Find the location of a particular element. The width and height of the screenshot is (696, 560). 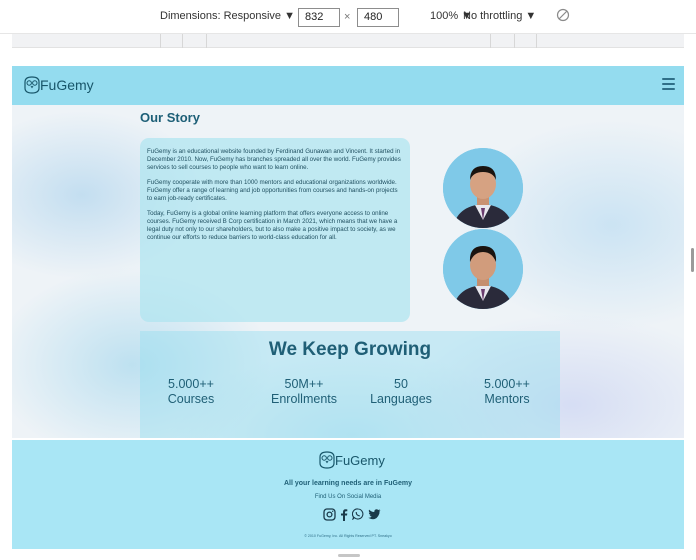

viewport-width-input: 832 is located at coordinates (319, 17).